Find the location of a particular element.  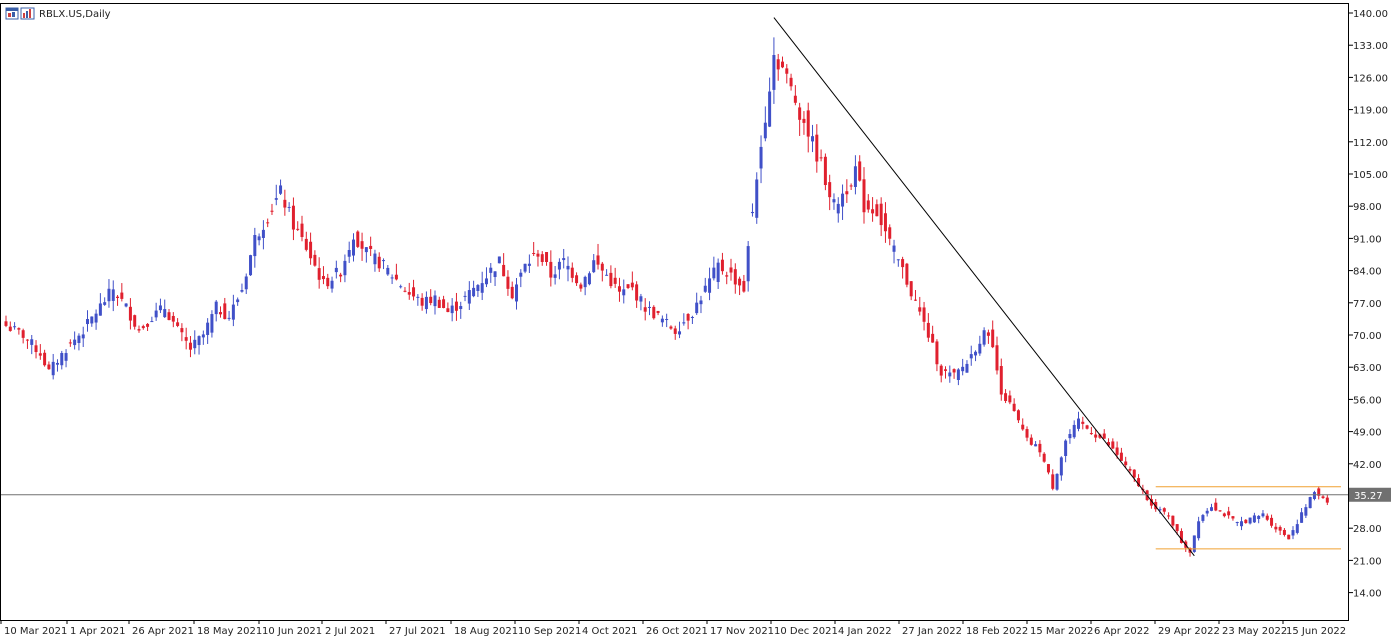

x-tick-label: 15 Mar 2022 is located at coordinates (1061, 631).